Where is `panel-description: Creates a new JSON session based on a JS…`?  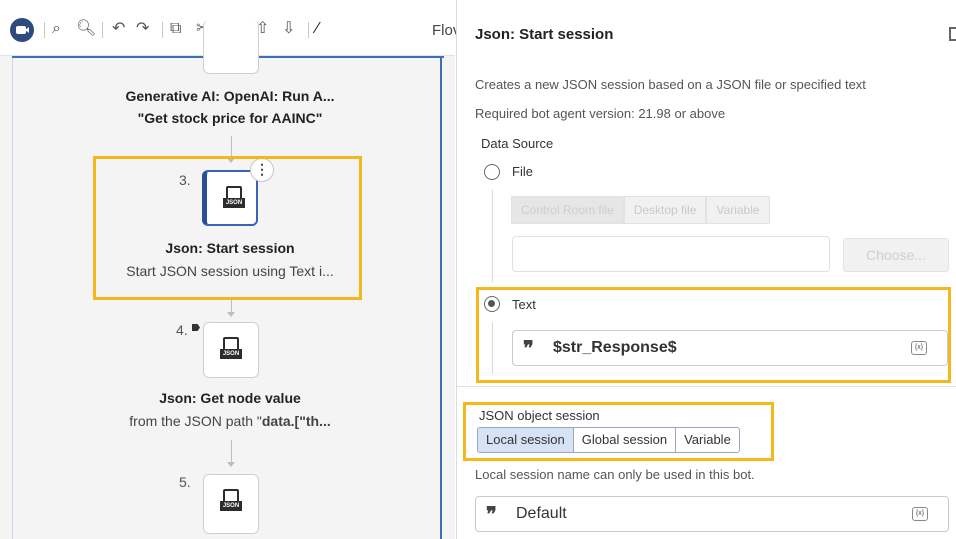
panel-description: Creates a new JSON session based on a JS… is located at coordinates (670, 84).